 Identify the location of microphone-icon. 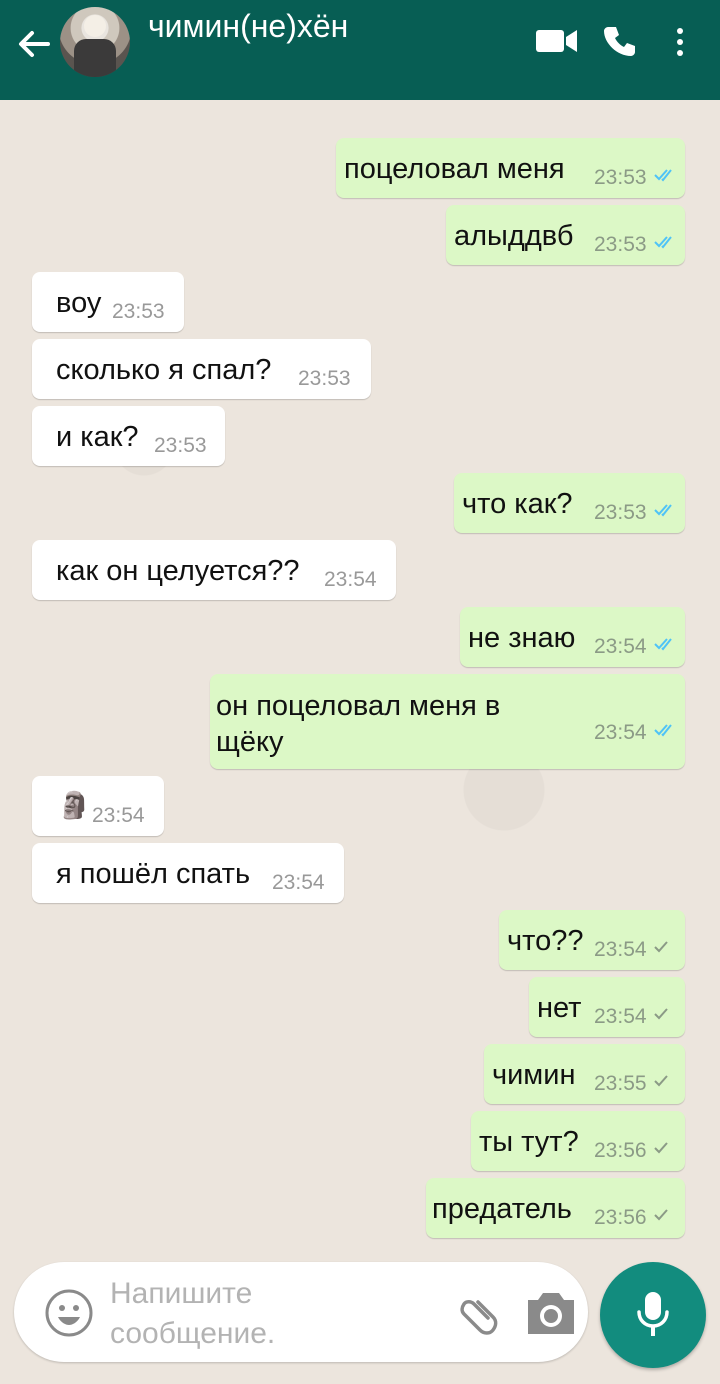
(653, 1314).